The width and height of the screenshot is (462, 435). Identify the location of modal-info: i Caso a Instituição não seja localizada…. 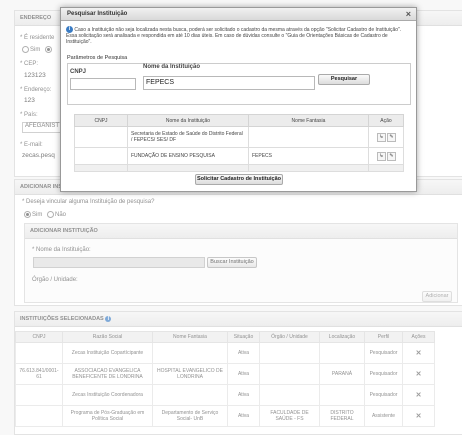
(237, 36).